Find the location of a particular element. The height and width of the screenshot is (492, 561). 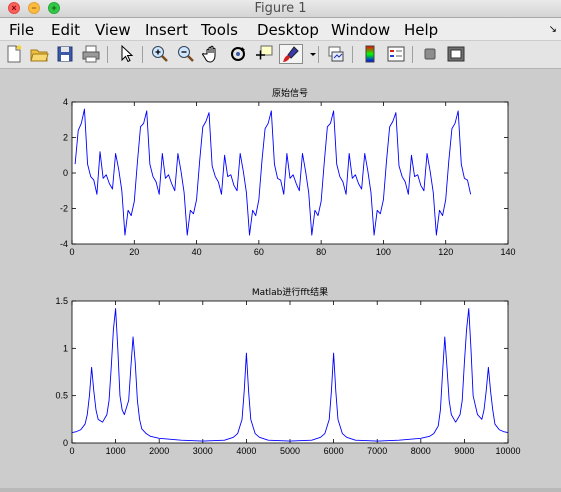

figure-toolbar is located at coordinates (280, 55).